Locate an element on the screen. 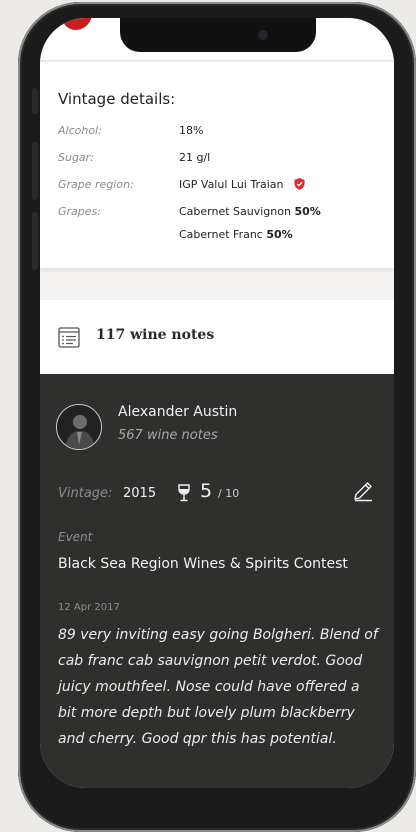 The width and height of the screenshot is (416, 832). grape-1-name: Cabernet Sauvignon is located at coordinates (235, 211).